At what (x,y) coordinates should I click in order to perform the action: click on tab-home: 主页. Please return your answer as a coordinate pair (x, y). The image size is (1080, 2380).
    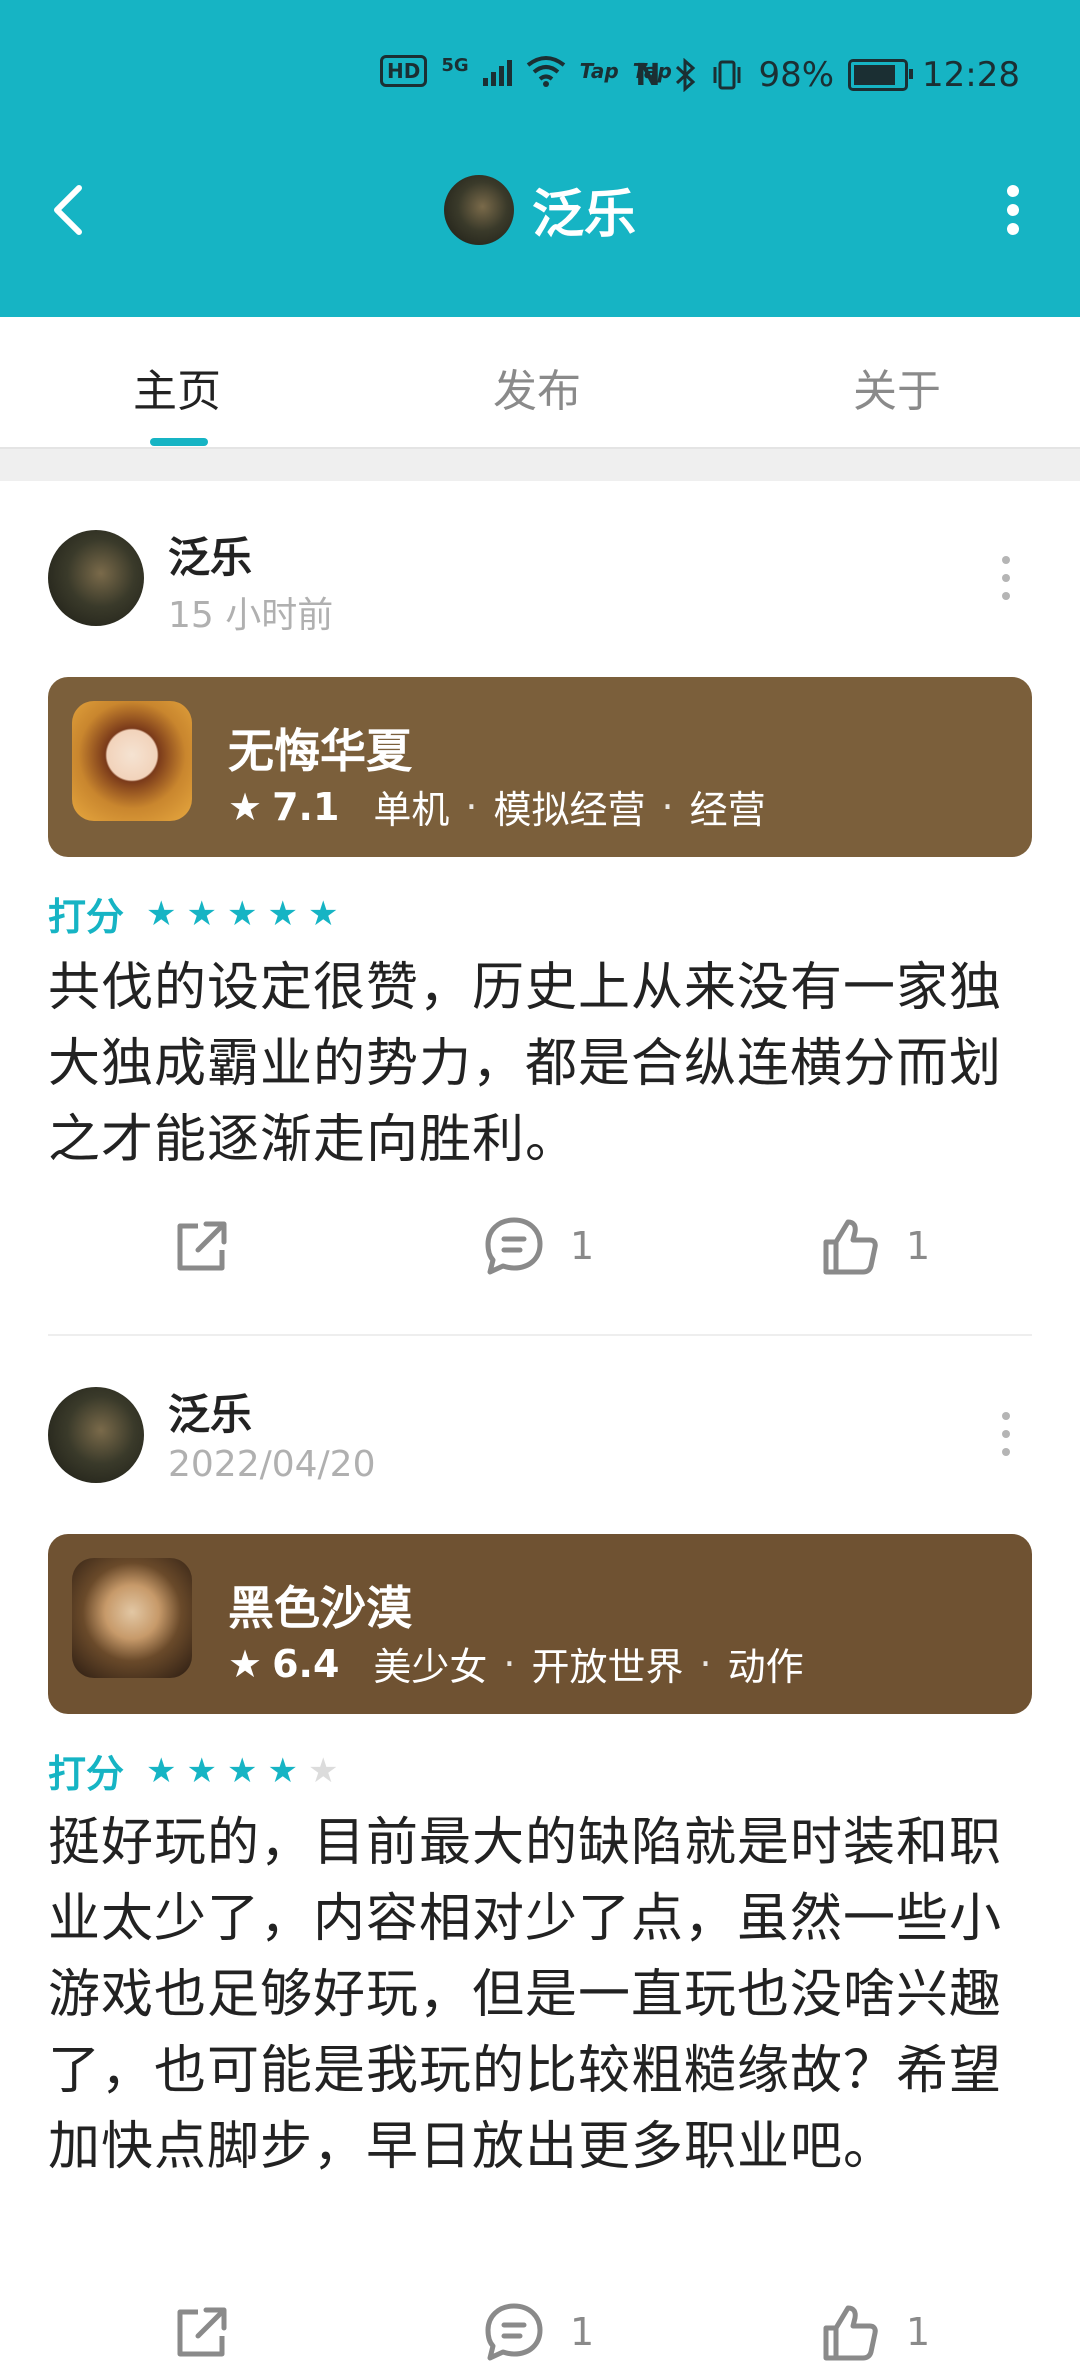
    Looking at the image, I should click on (177, 387).